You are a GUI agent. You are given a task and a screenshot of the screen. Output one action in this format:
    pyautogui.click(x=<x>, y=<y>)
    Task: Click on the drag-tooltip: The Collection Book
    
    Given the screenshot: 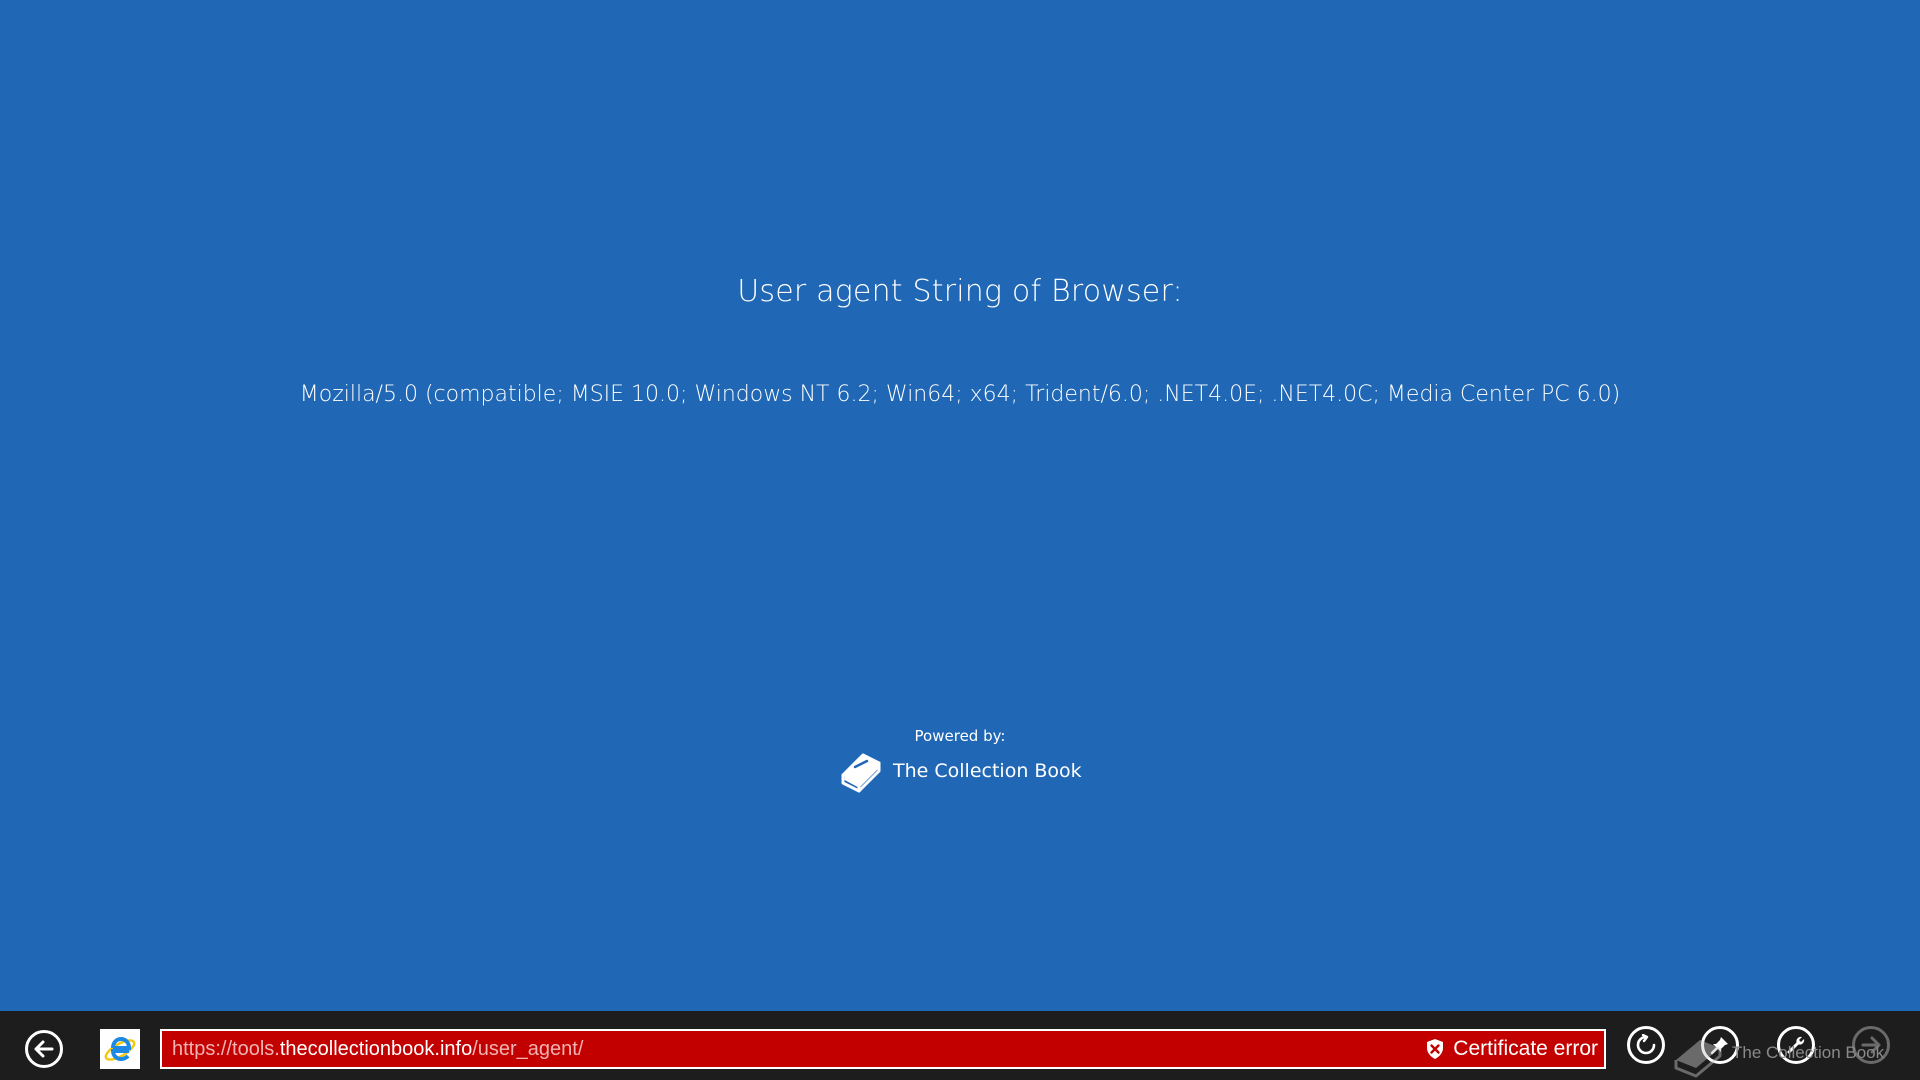 What is the action you would take?
    pyautogui.click(x=1808, y=1052)
    